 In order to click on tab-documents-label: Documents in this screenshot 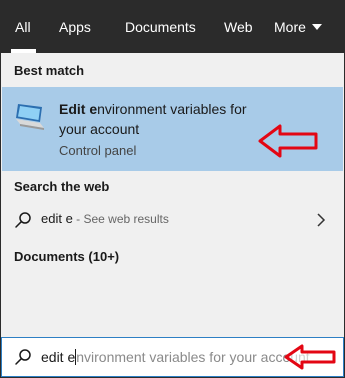, I will do `click(160, 27)`.